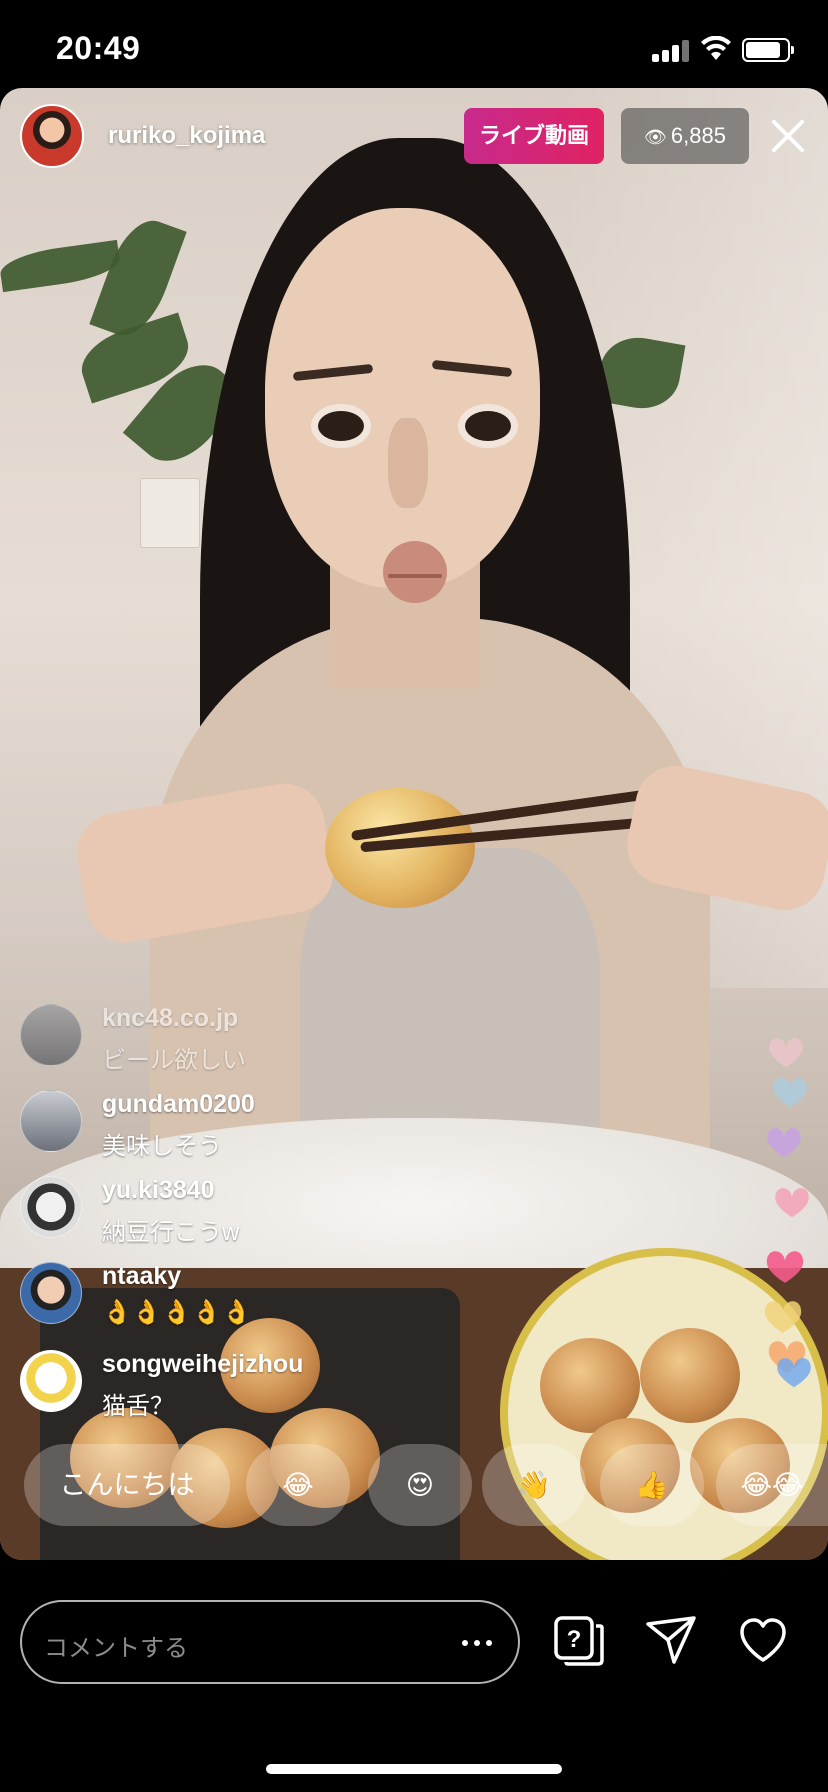 The height and width of the screenshot is (1792, 828). What do you see at coordinates (186, 136) in the screenshot?
I see `host-username: ruriko_kojima` at bounding box center [186, 136].